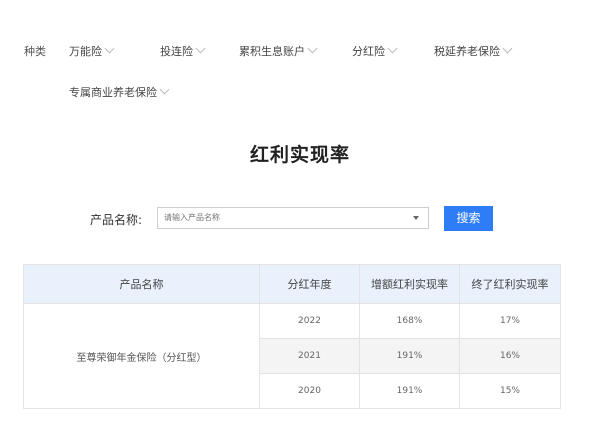 The width and height of the screenshot is (600, 430). What do you see at coordinates (309, 321) in the screenshot?
I see `year-cell: 2022` at bounding box center [309, 321].